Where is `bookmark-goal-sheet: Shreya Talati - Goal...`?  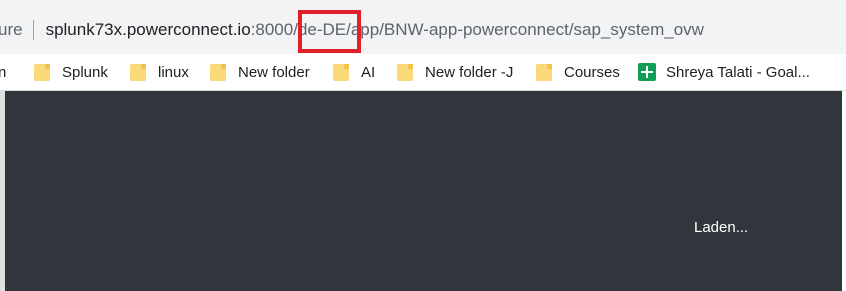
bookmark-goal-sheet: Shreya Talati - Goal... is located at coordinates (724, 72).